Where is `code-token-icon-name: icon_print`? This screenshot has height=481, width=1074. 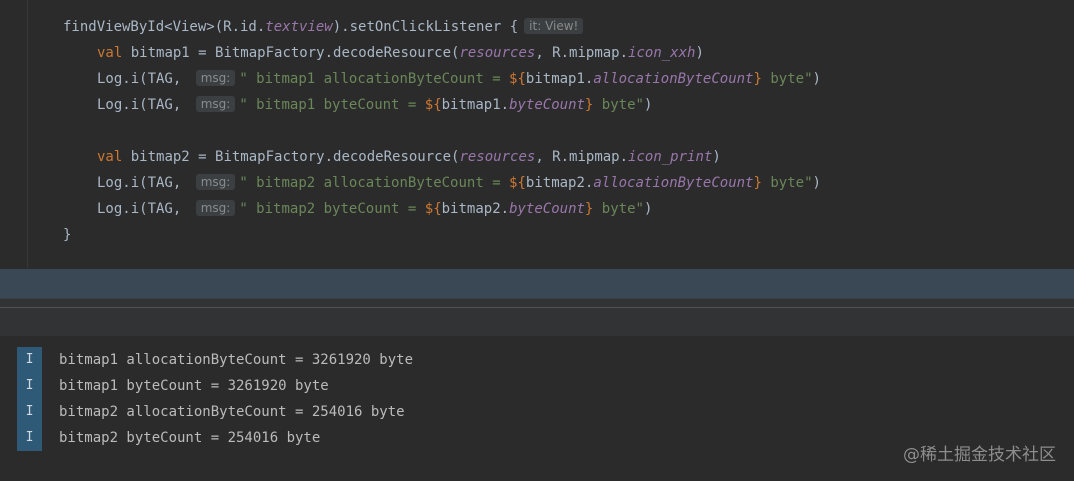
code-token-icon-name: icon_print is located at coordinates (670, 157).